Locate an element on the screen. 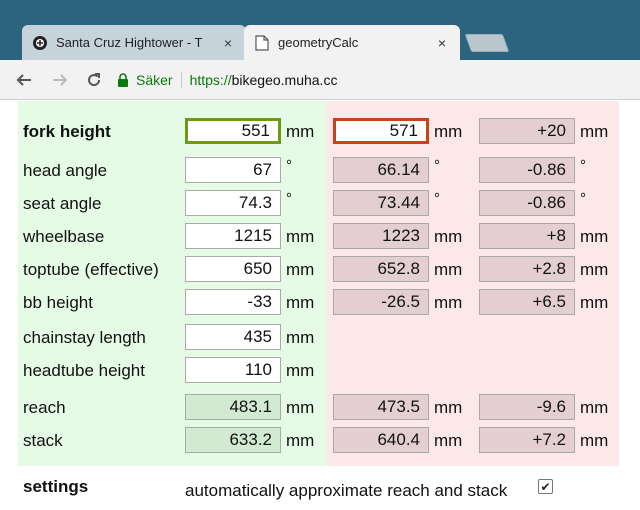 The height and width of the screenshot is (510, 640). approximate-reach-stack-checkbox: ✔ is located at coordinates (545, 486).